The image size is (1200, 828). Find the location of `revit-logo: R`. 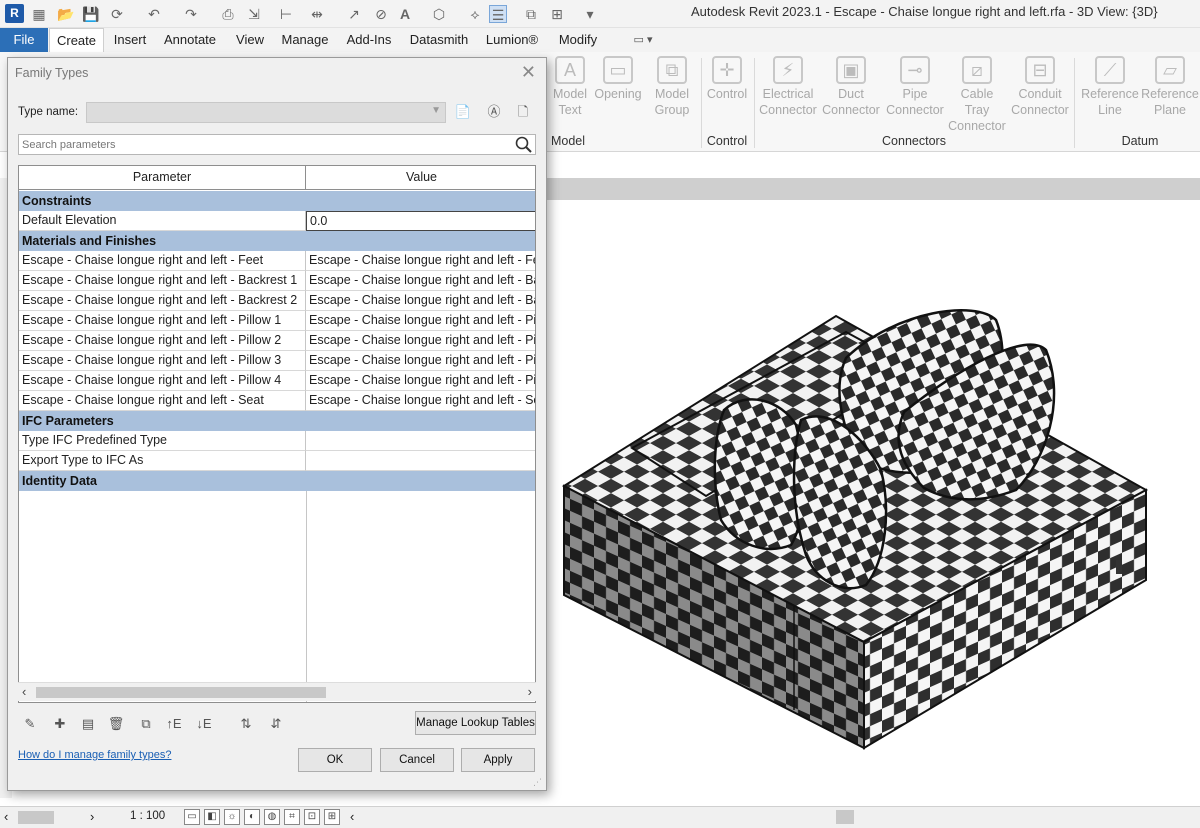

revit-logo: R is located at coordinates (14, 13).